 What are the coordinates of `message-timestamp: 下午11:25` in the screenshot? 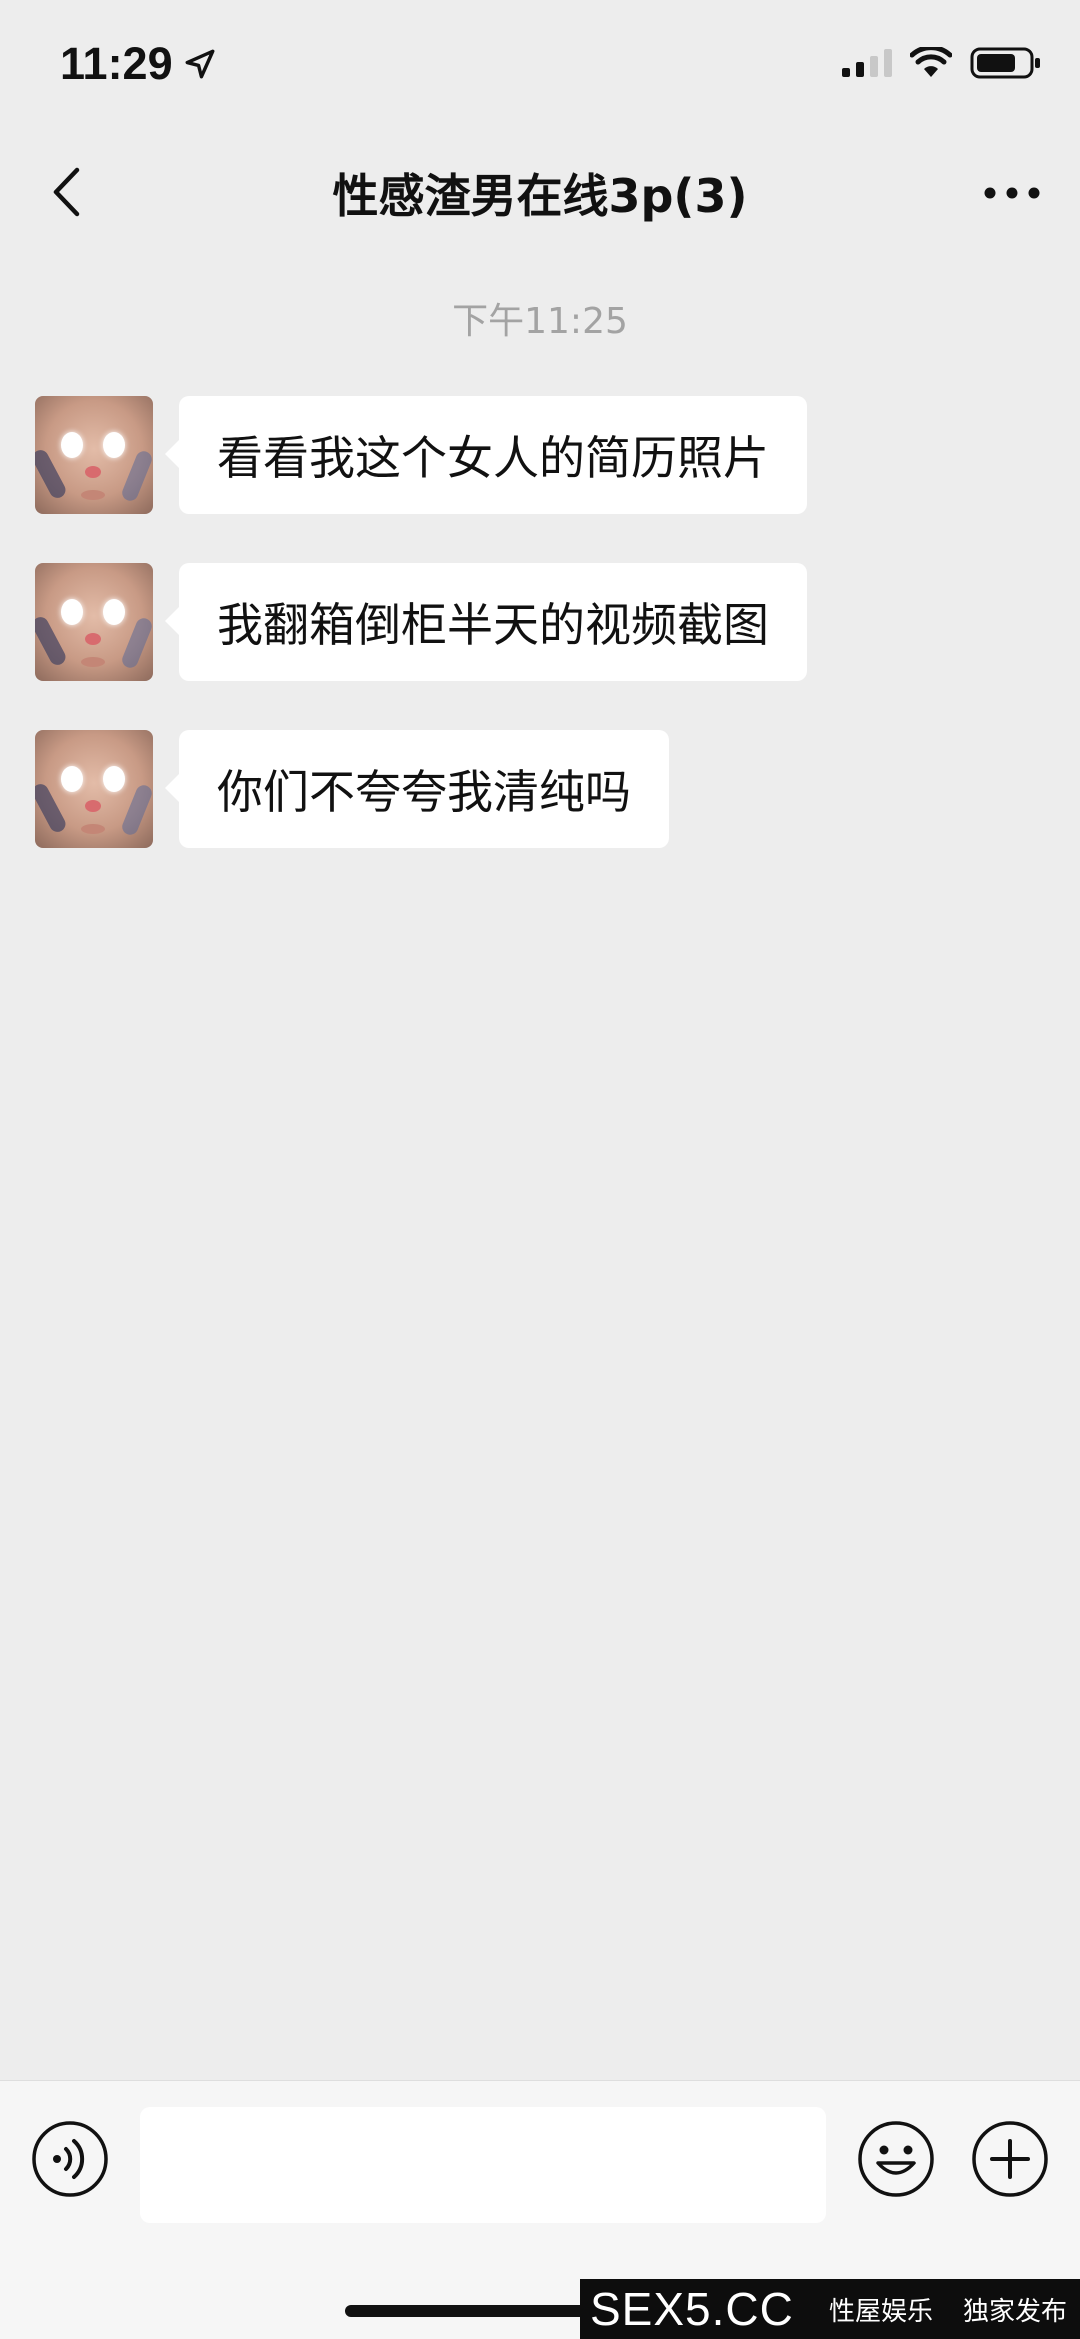 It's located at (540, 321).